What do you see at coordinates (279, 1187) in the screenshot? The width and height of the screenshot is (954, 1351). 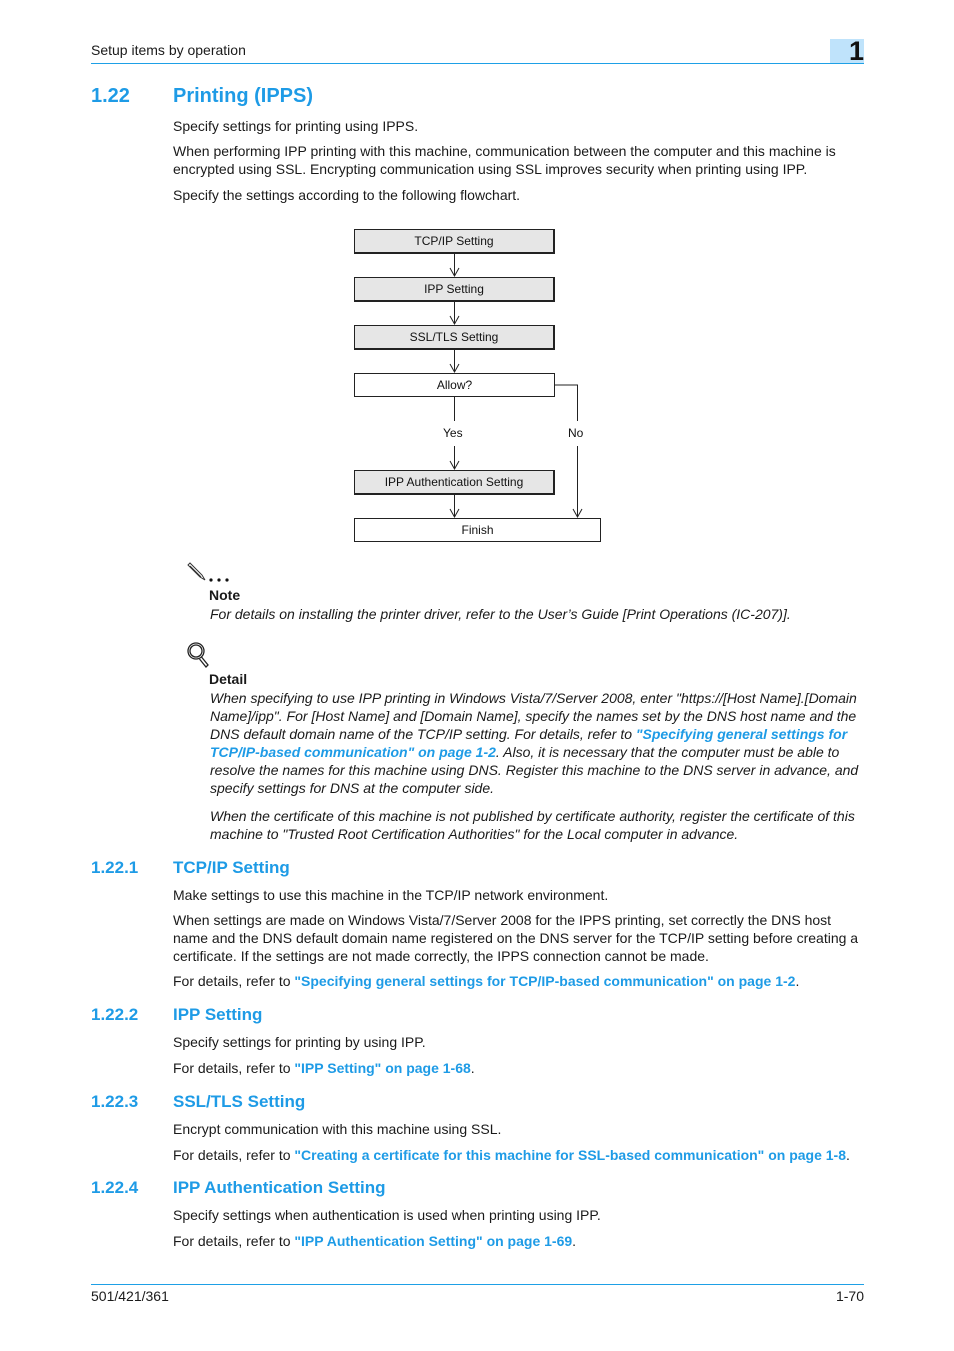 I see `subsection-title: IPP Authentication Setting` at bounding box center [279, 1187].